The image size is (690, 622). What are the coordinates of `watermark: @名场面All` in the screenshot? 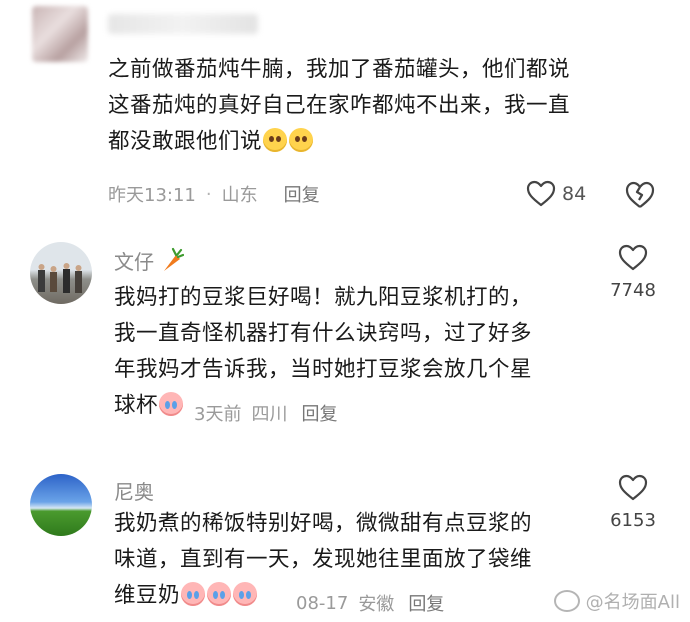 It's located at (616, 601).